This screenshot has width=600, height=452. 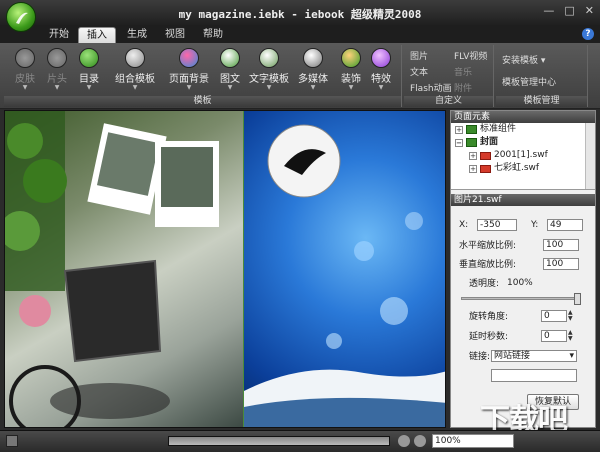 I want to click on text-template-icon, so click(x=269, y=58).